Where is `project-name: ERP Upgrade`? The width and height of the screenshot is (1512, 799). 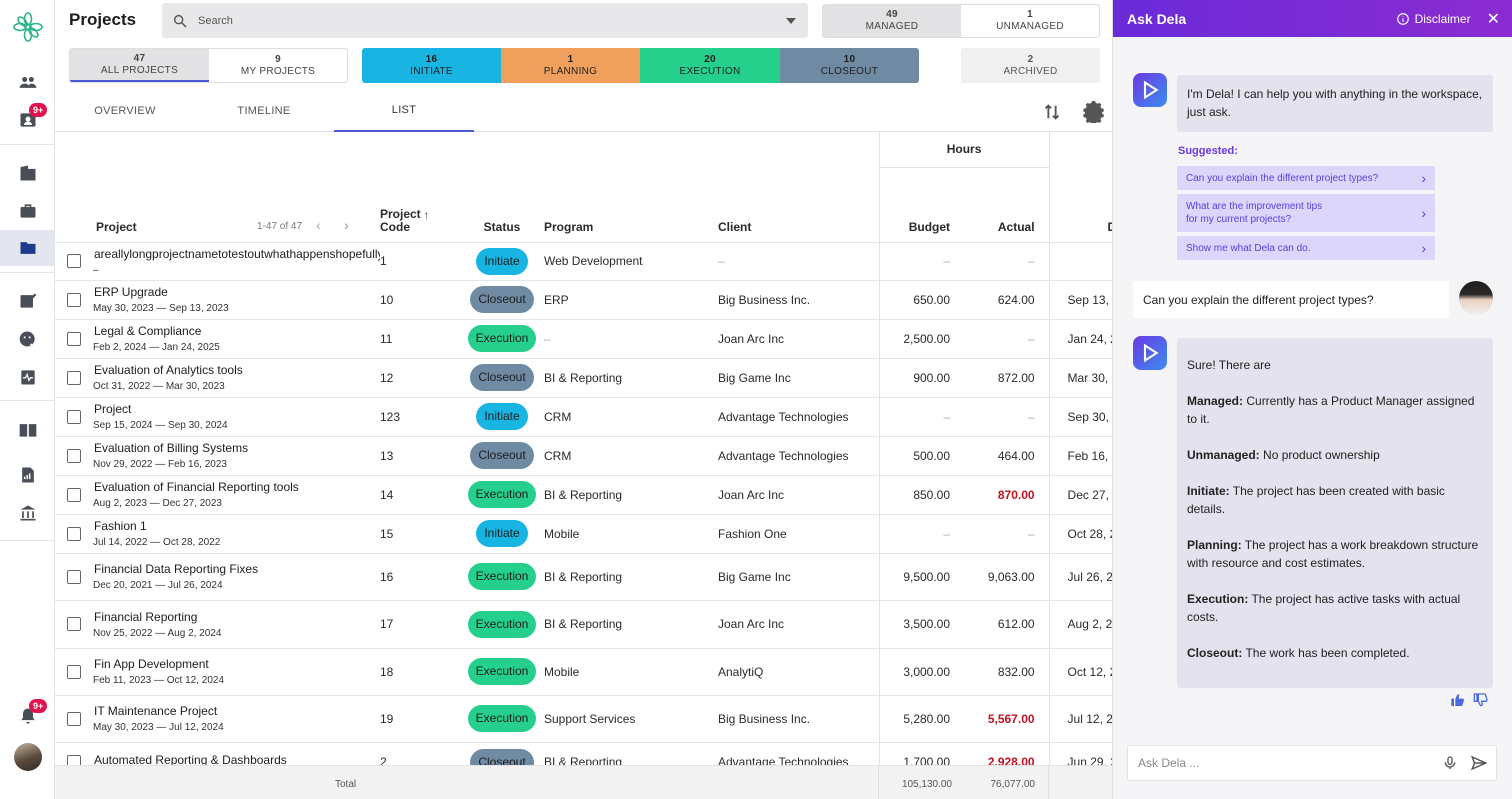 project-name: ERP Upgrade is located at coordinates (237, 292).